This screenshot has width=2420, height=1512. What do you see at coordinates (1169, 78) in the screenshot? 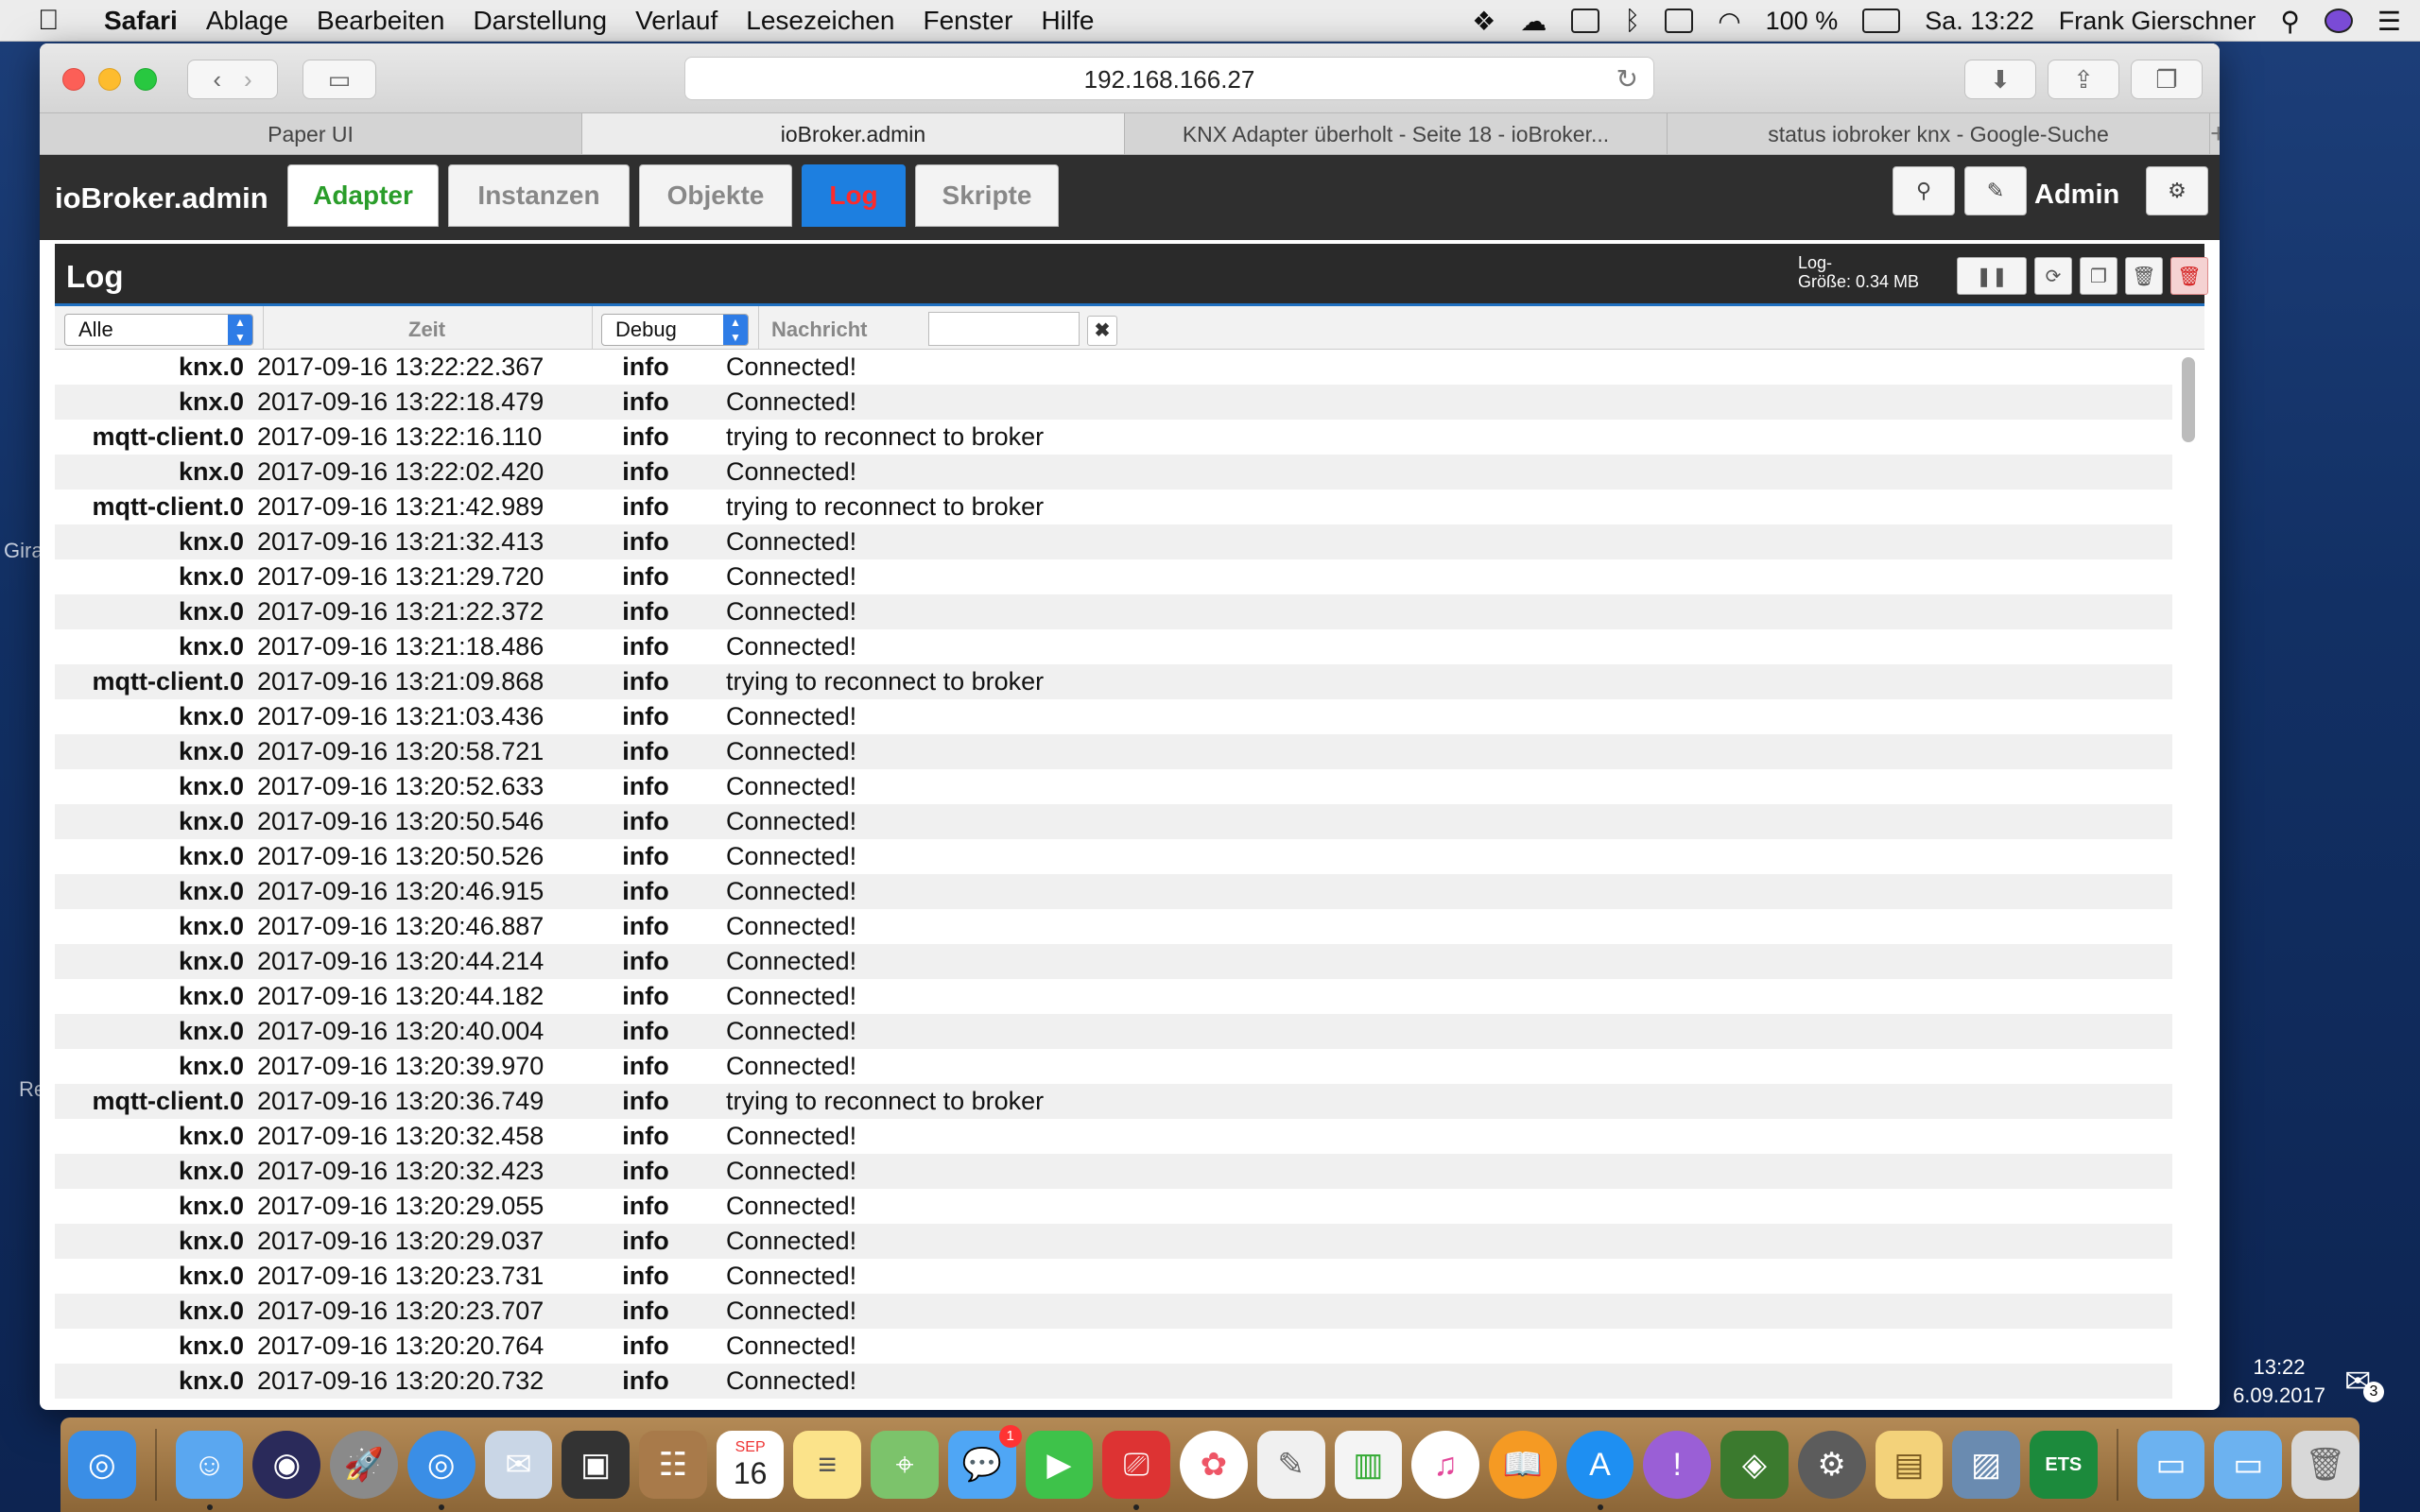
I see `address-bar: 192.168.166.27 ↻` at bounding box center [1169, 78].